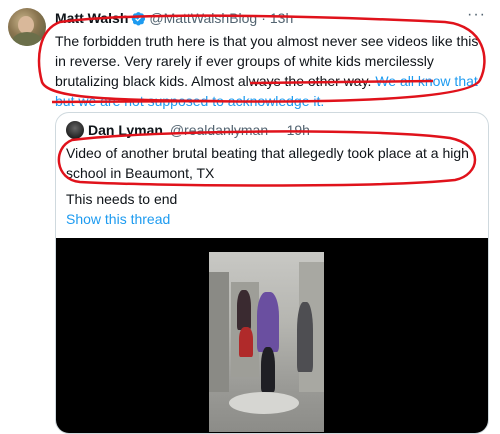 Image resolution: width=500 pixels, height=434 pixels. What do you see at coordinates (476, 15) in the screenshot?
I see `more-icon: ···` at bounding box center [476, 15].